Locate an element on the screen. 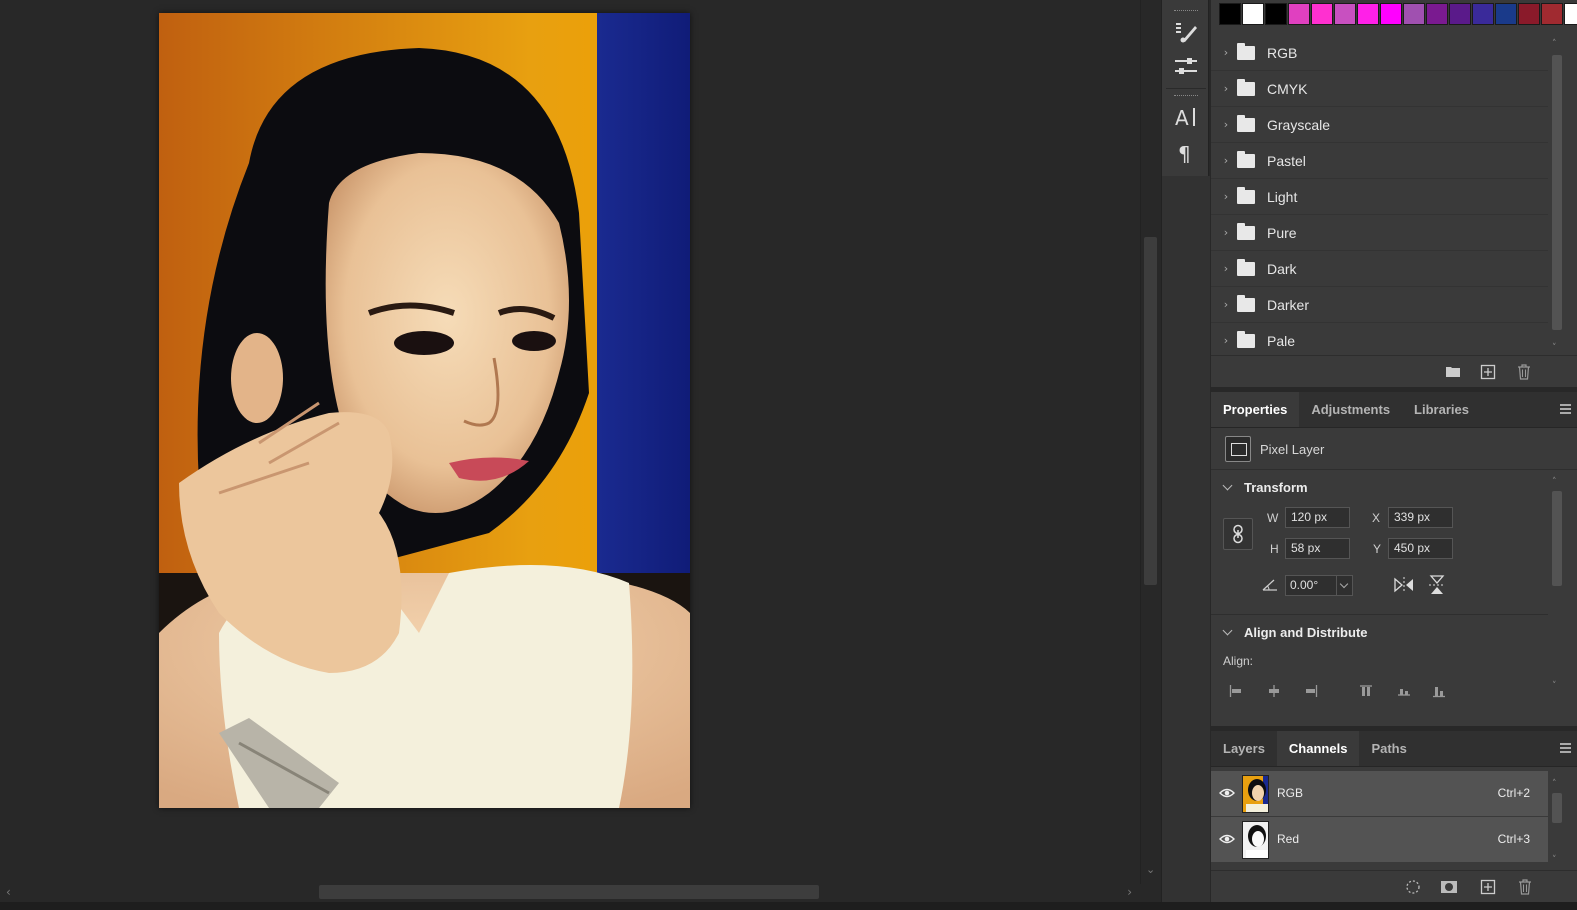 This screenshot has width=1577, height=910. properties-scroll-thumb is located at coordinates (1557, 538).